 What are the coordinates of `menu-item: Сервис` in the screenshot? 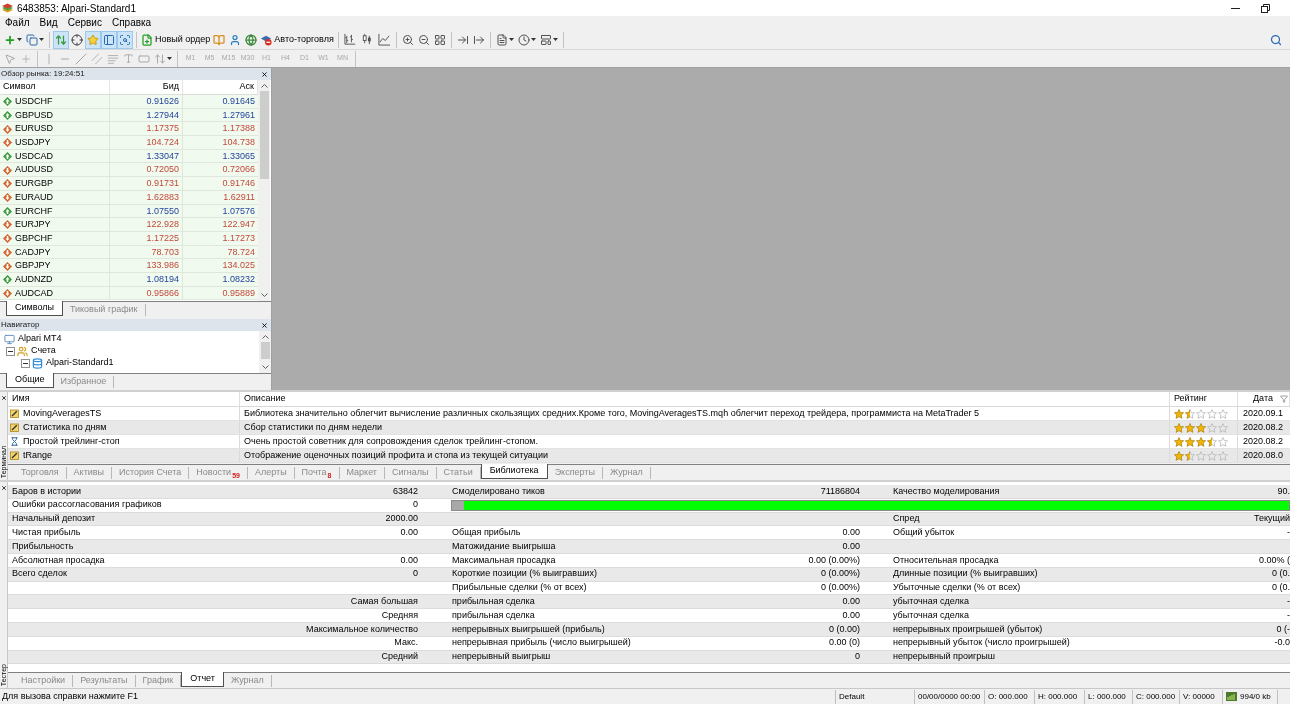 It's located at (84, 23).